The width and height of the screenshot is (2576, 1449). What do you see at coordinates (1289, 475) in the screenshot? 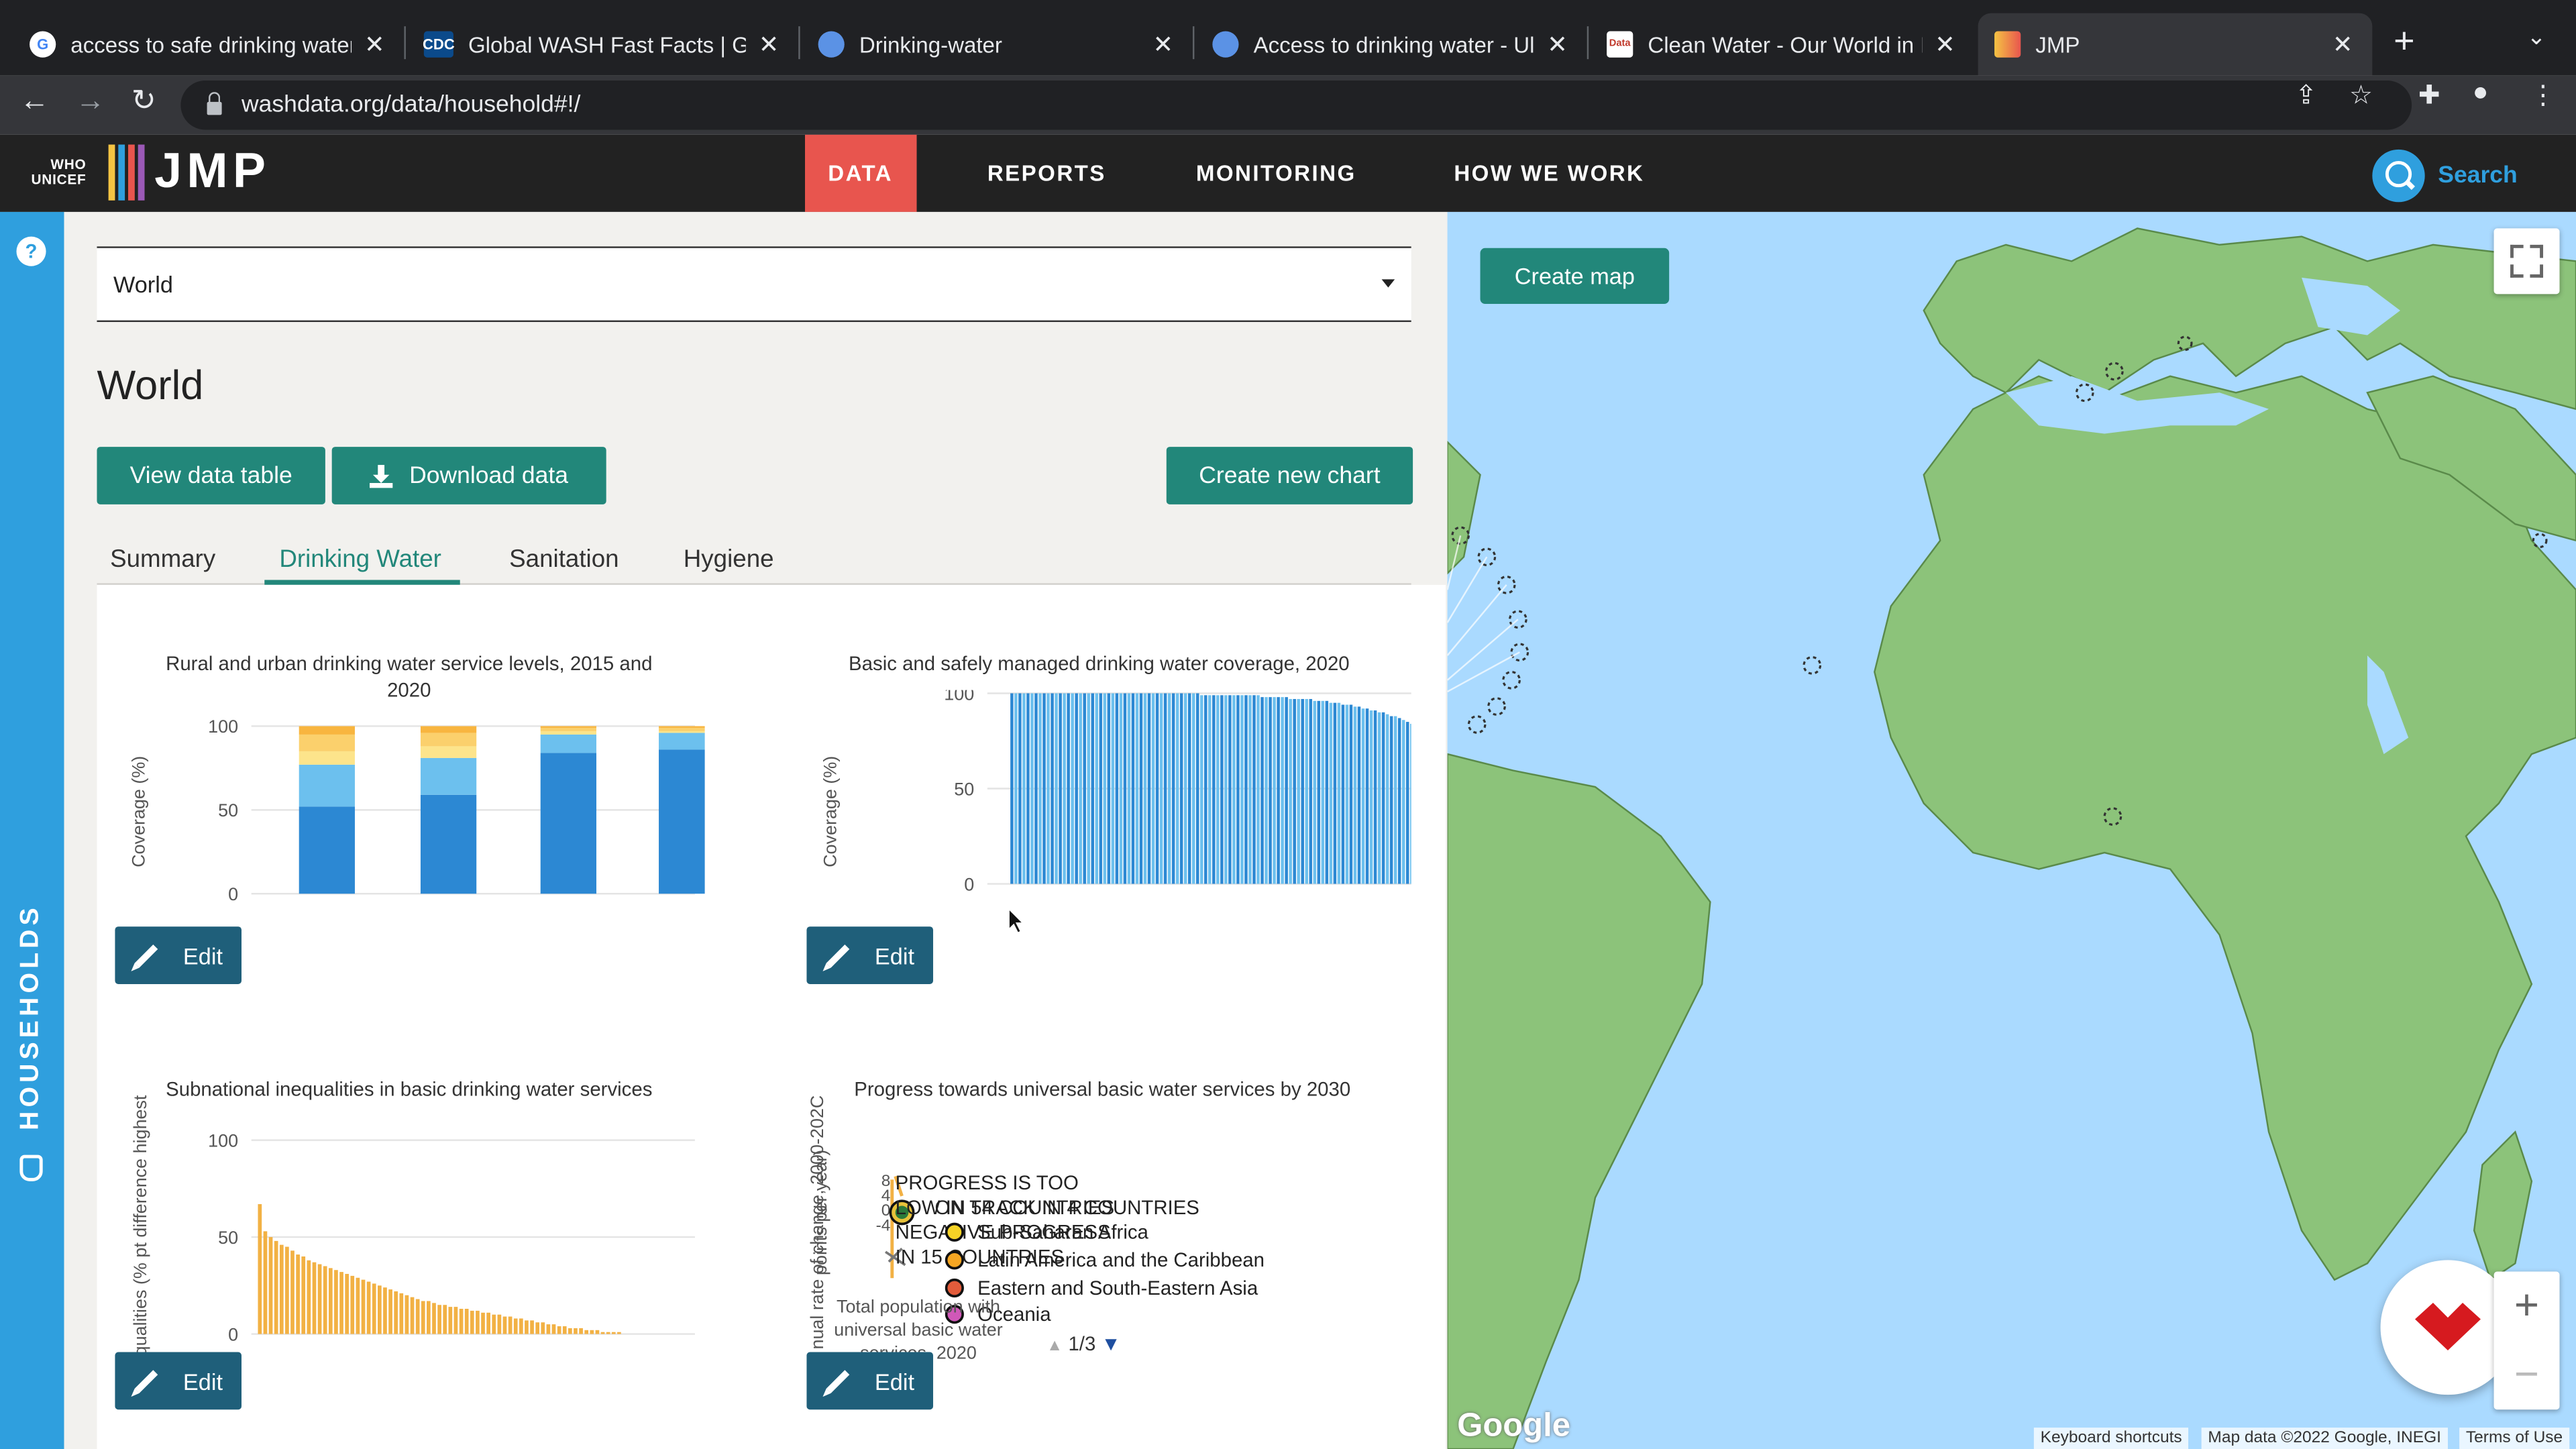
I see `create-new-chart-button: Create new chart` at bounding box center [1289, 475].